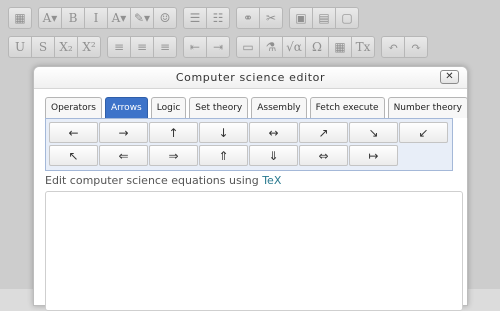 This screenshot has height=311, width=500. What do you see at coordinates (123, 132) in the screenshot?
I see `arrow-symbol-button: →` at bounding box center [123, 132].